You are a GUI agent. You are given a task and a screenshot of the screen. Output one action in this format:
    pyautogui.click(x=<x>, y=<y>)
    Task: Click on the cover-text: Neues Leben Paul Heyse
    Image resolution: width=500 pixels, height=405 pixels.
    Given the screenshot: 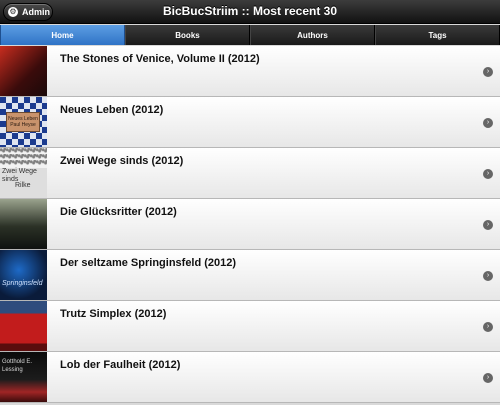 What is the action you would take?
    pyautogui.click(x=23, y=122)
    